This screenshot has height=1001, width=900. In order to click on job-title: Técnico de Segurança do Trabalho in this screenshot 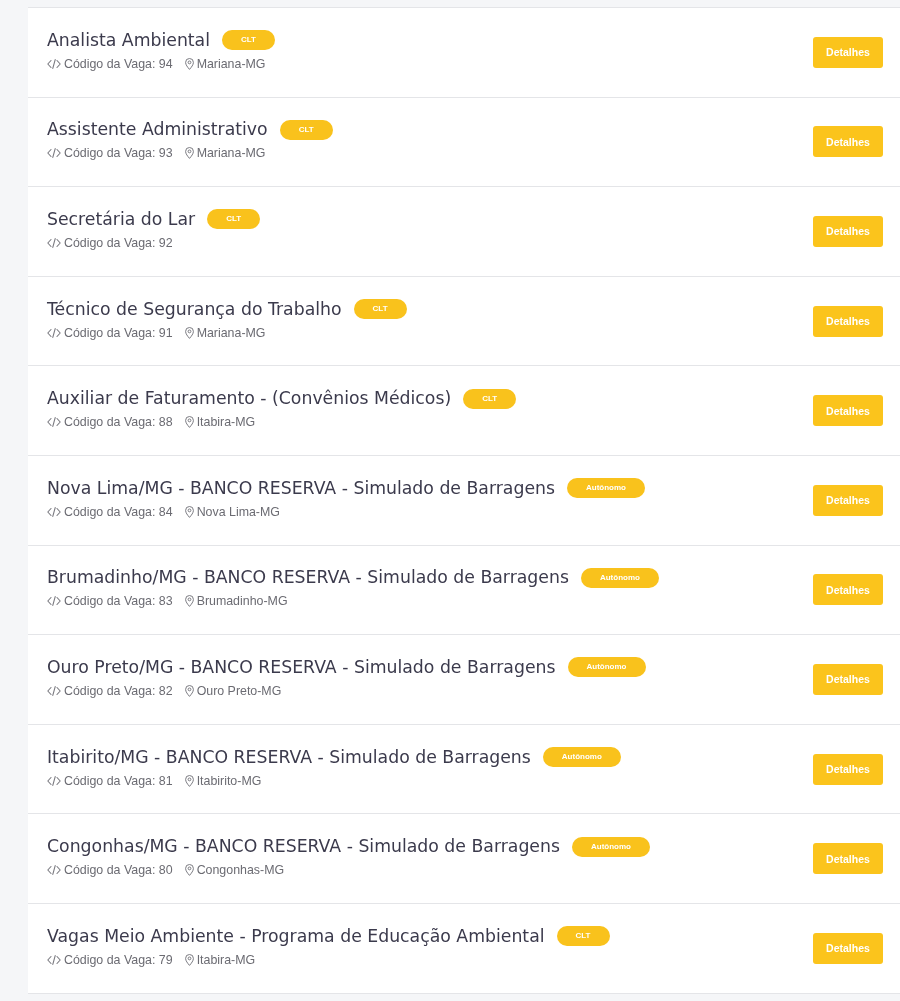, I will do `click(194, 309)`.